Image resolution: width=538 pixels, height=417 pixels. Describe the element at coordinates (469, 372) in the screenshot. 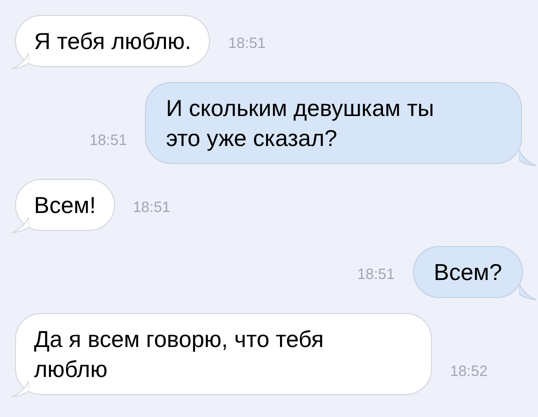

I see `message-time: 18:52` at that location.